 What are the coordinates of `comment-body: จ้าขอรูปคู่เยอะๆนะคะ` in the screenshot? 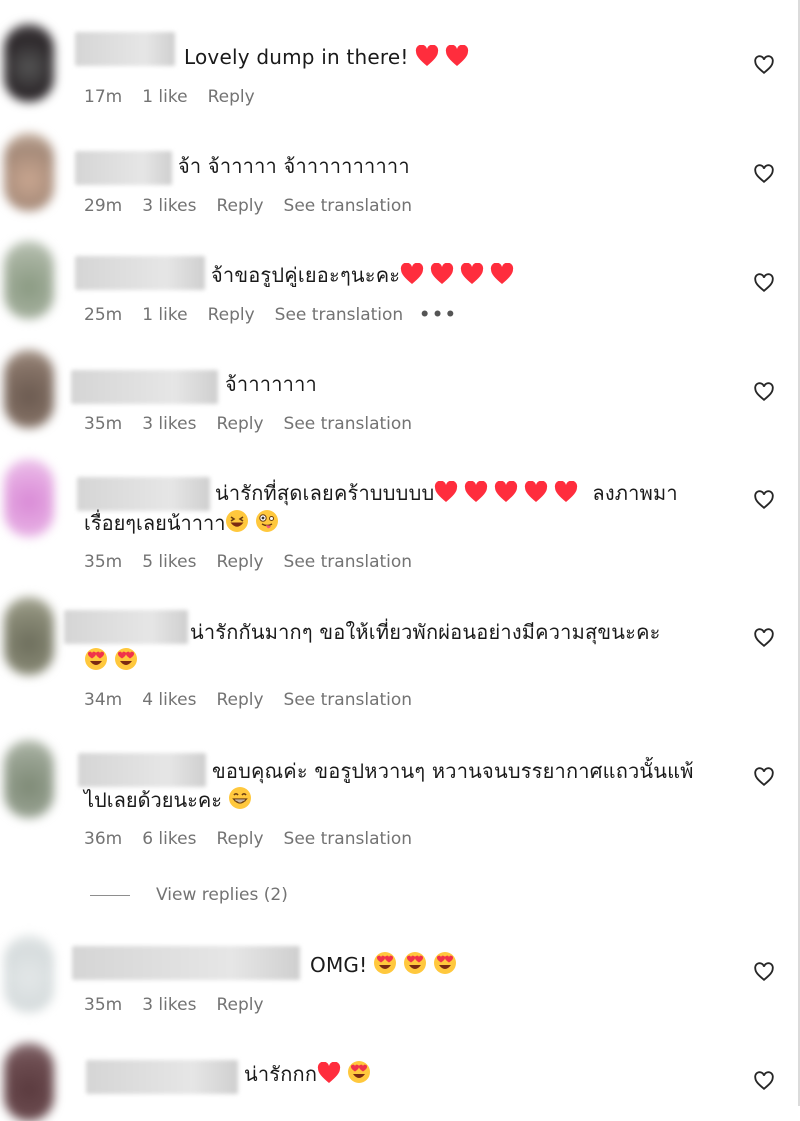 It's located at (306, 275).